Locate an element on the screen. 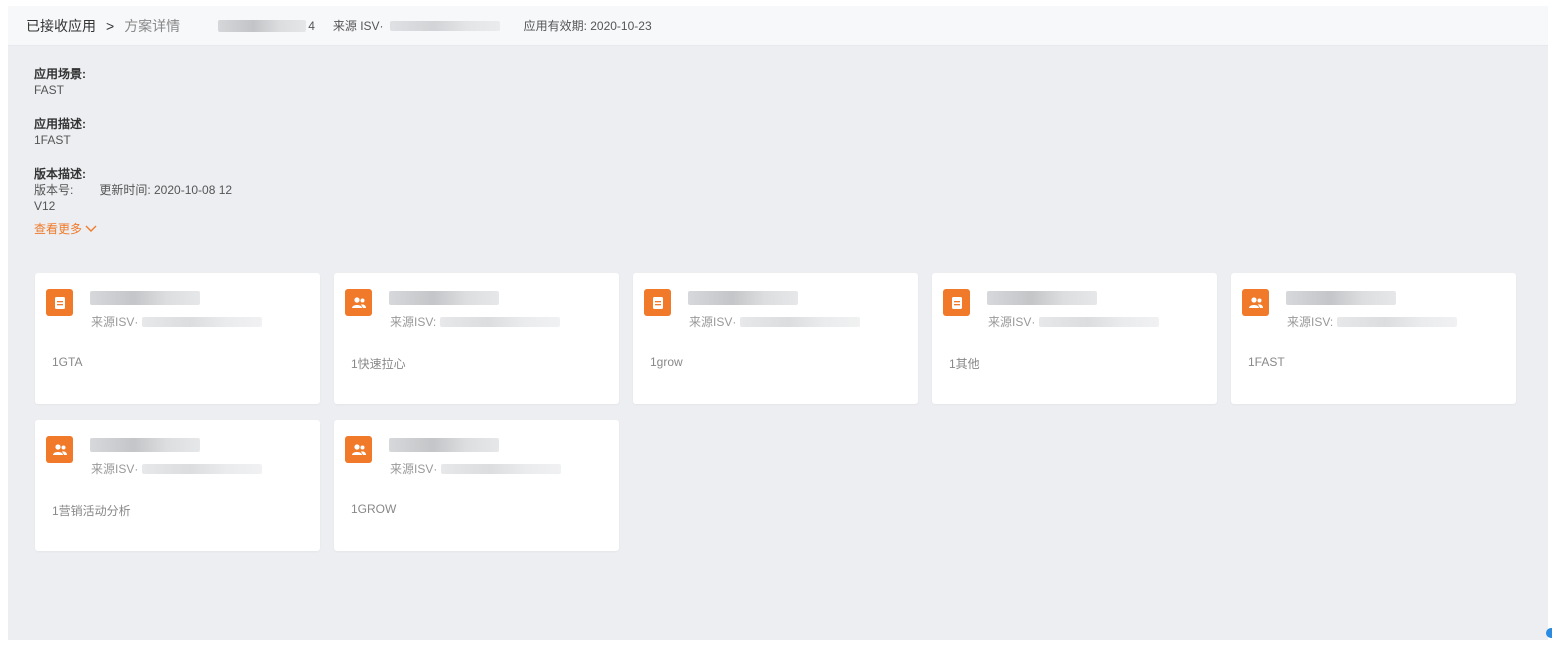 The width and height of the screenshot is (1552, 646). version-row: 版本号: 更新时间: 2020-10-08 12 is located at coordinates (146, 190).